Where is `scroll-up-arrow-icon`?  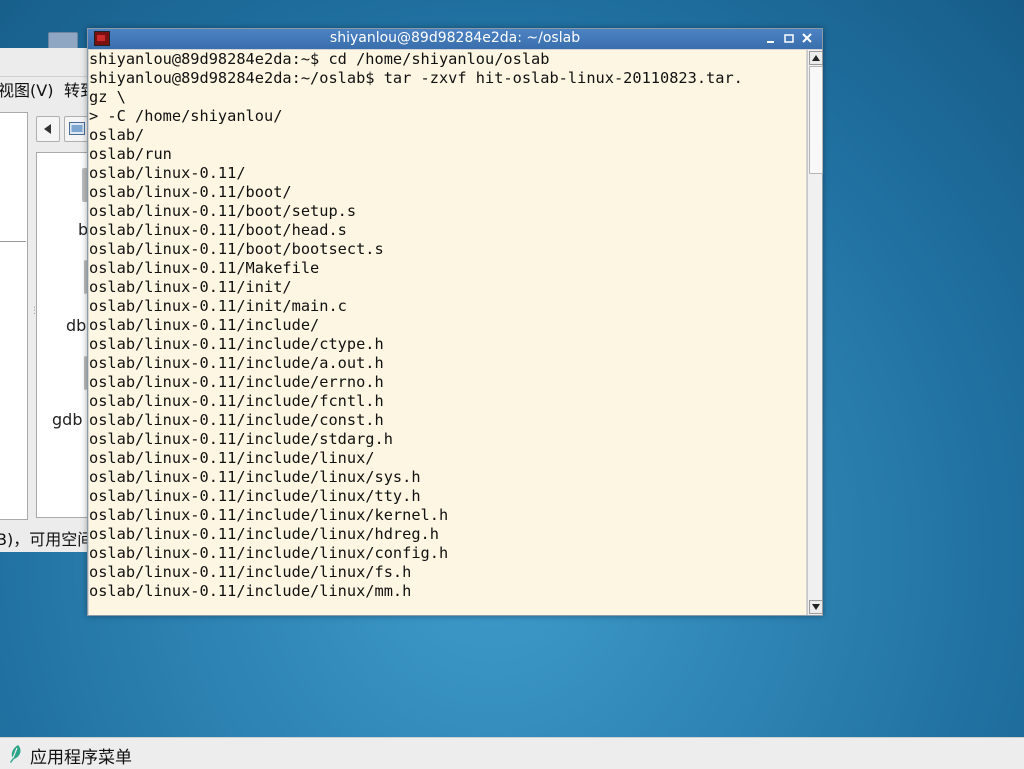 scroll-up-arrow-icon is located at coordinates (816, 58).